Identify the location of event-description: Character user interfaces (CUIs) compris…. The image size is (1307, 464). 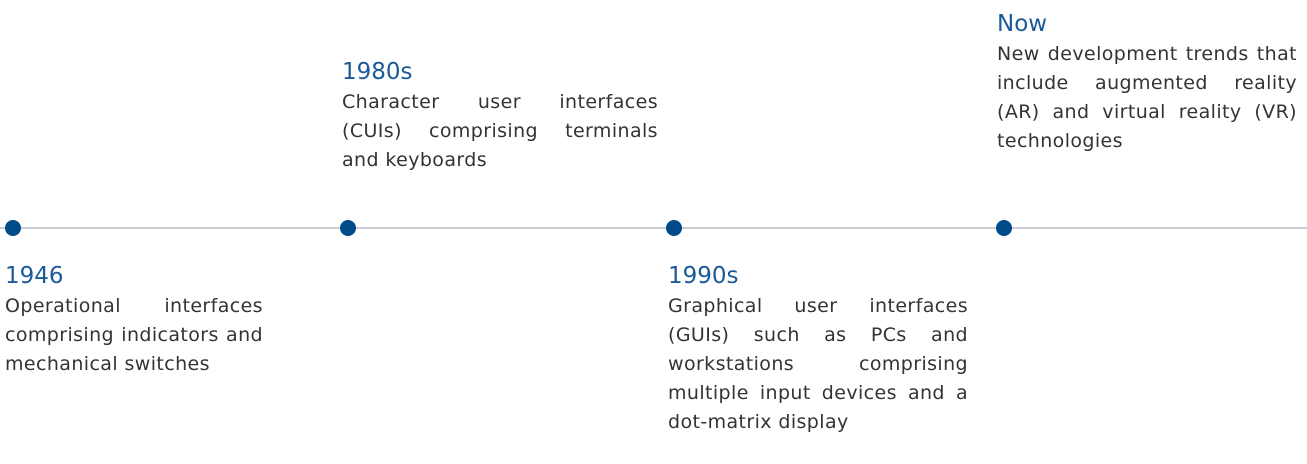
(500, 131).